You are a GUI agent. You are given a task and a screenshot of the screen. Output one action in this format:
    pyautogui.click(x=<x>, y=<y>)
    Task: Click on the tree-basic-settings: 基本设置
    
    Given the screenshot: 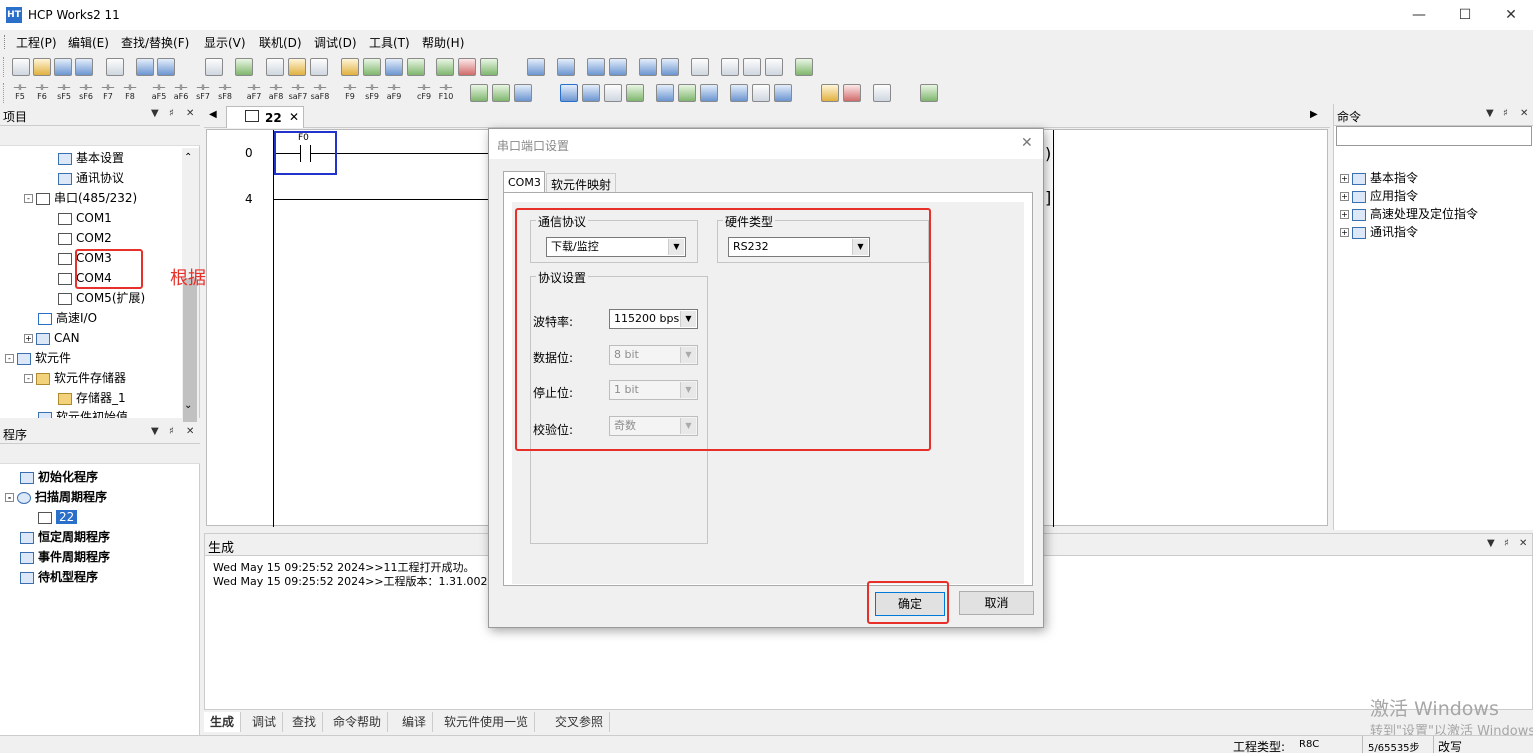 What is the action you would take?
    pyautogui.click(x=91, y=158)
    